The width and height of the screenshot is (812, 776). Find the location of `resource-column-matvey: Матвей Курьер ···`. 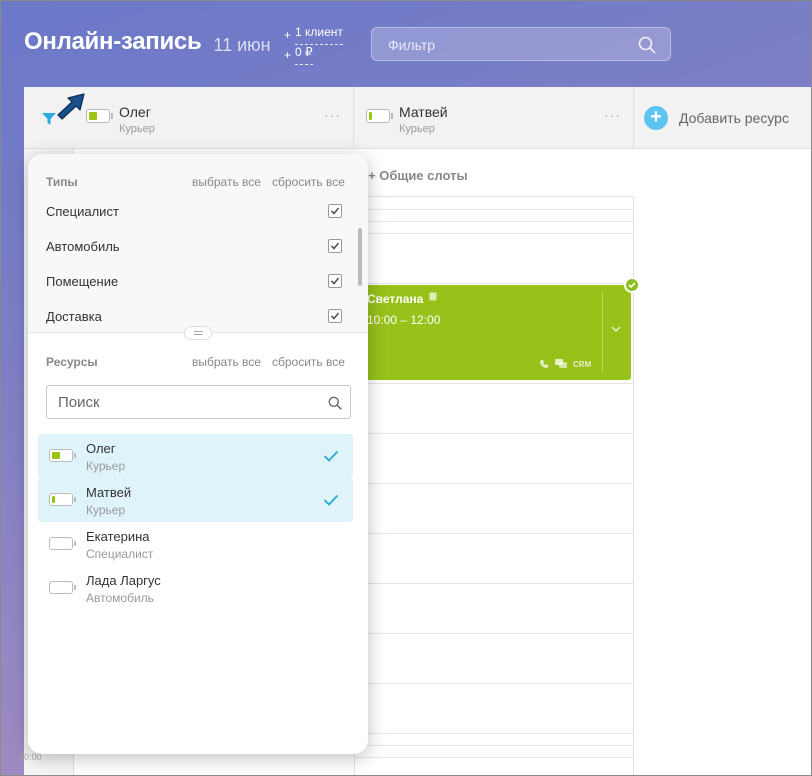

resource-column-matvey: Матвей Курьер ··· is located at coordinates (494, 118).